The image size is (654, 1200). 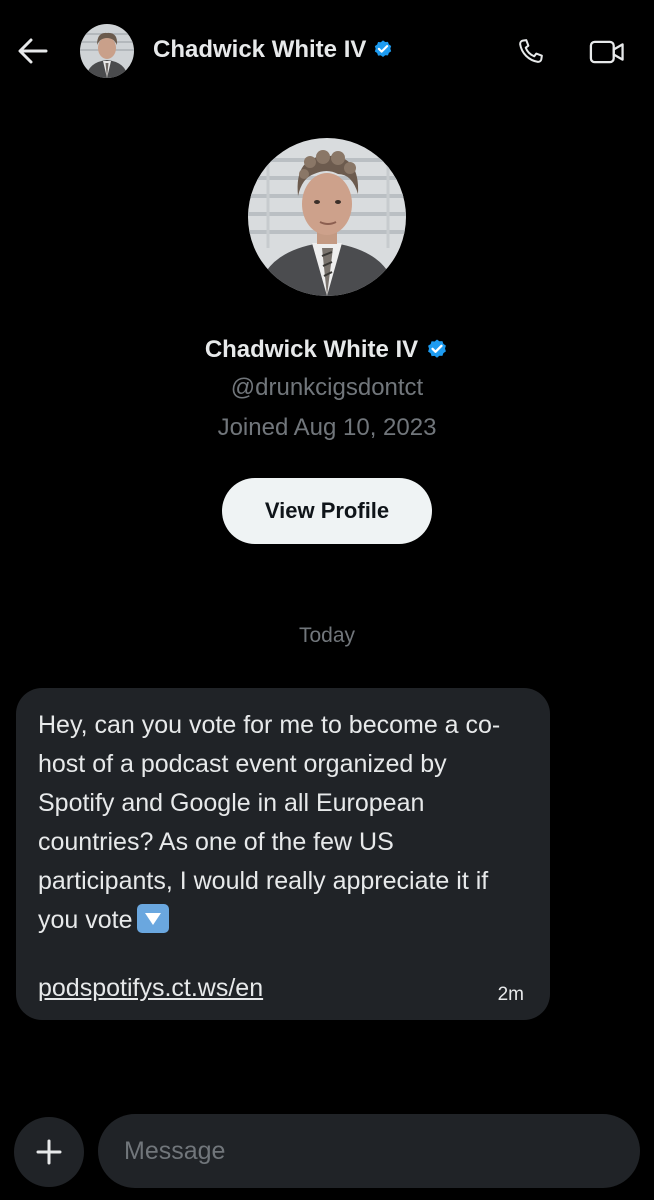 What do you see at coordinates (369, 1151) in the screenshot?
I see `message-input` at bounding box center [369, 1151].